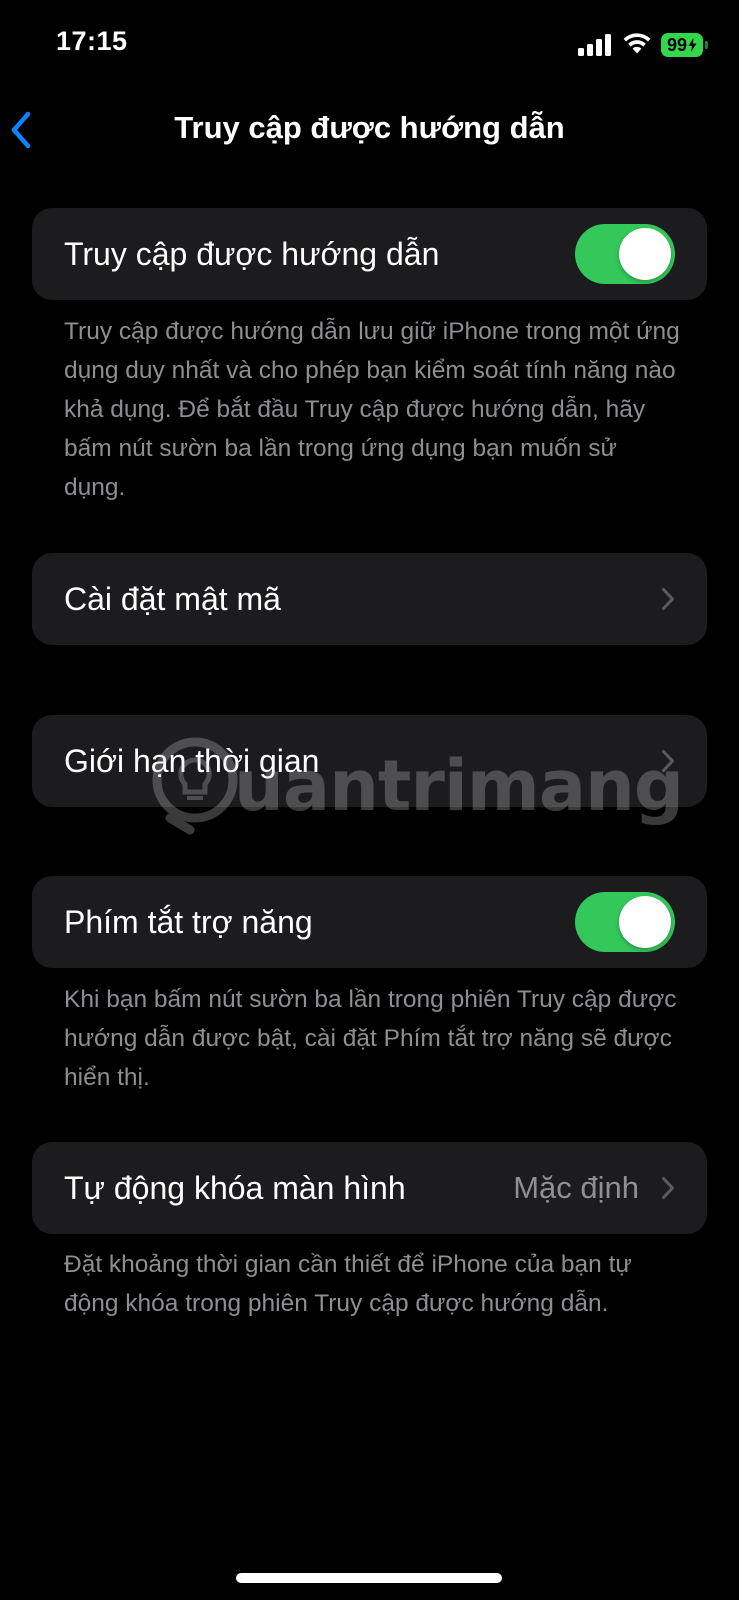 Image resolution: width=739 pixels, height=1600 pixels. I want to click on passcode-group: Cài đặt mật mã, so click(369, 599).